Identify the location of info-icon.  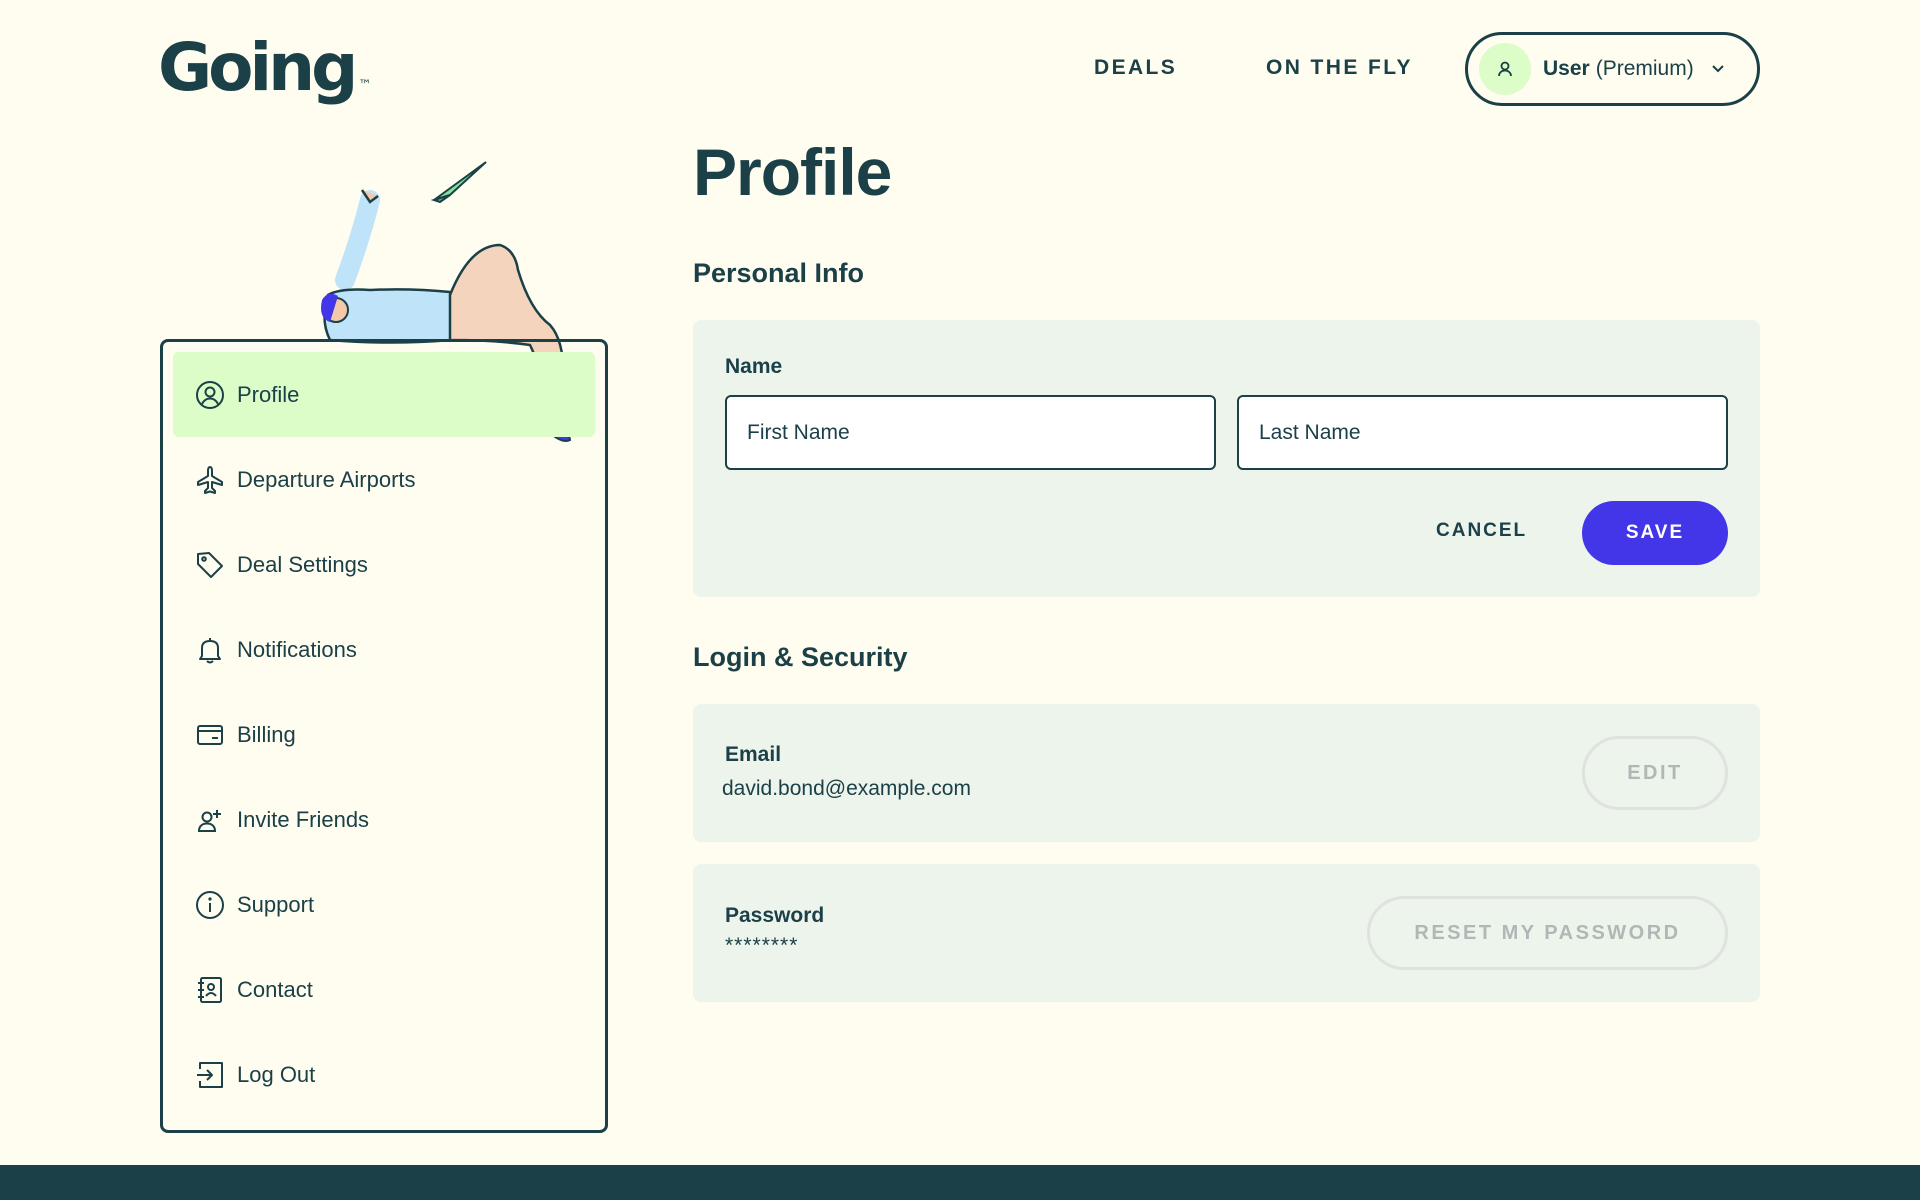
(210, 905).